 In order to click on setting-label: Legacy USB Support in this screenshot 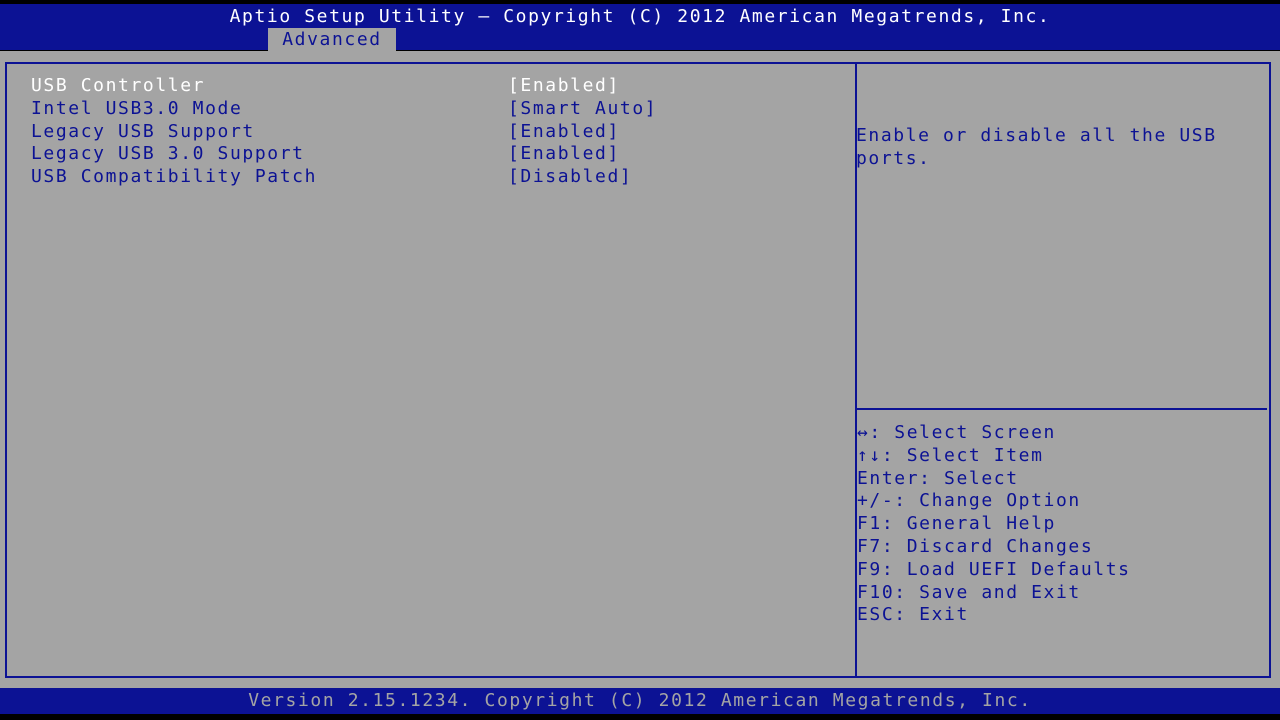, I will do `click(143, 131)`.